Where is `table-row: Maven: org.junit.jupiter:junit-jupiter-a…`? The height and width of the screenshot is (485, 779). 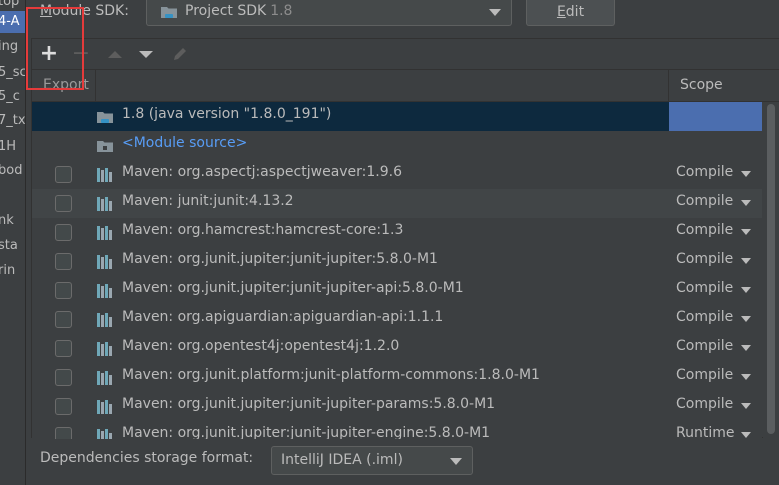 table-row: Maven: org.junit.jupiter:junit-jupiter-a… is located at coordinates (397, 290).